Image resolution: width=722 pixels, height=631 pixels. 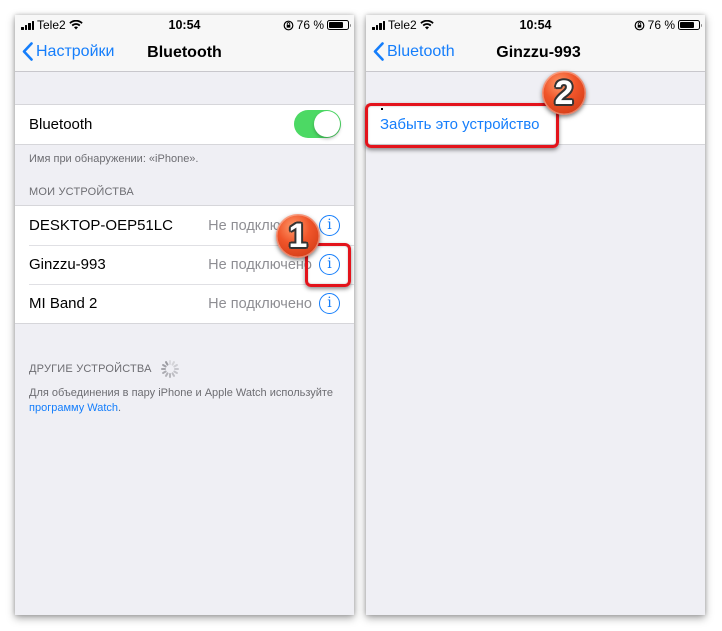 What do you see at coordinates (114, 159) in the screenshot?
I see `discoverable-name-note: Имя при обнаружении: «iPhone».` at bounding box center [114, 159].